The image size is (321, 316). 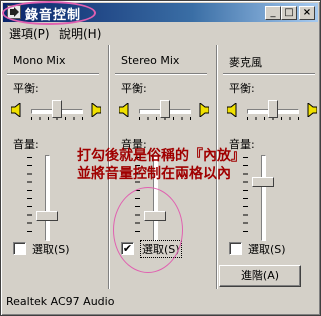 I want to click on volume-label: 音量:, so click(x=26, y=144).